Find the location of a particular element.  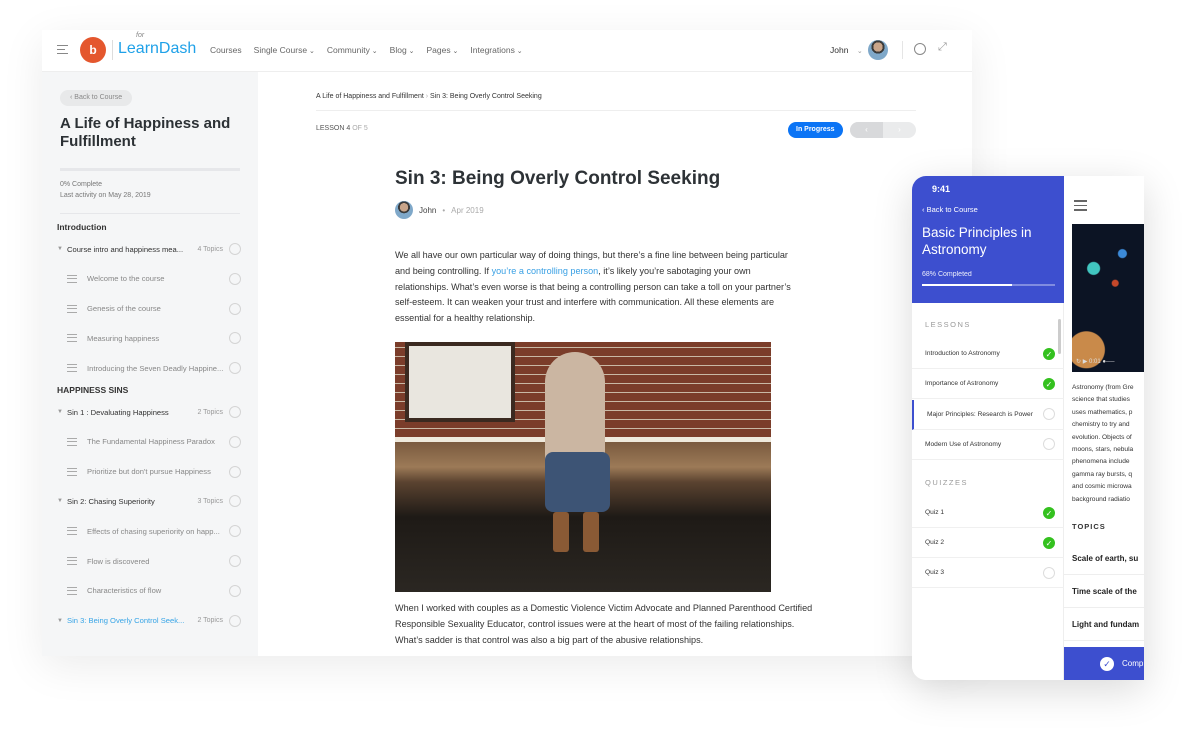

text-line: science that studies is located at coordinates (1101, 400).